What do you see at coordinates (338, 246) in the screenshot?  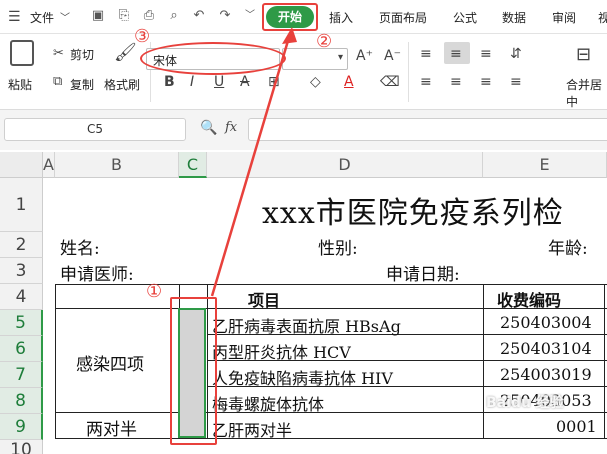 I see `gender-label: 性别:` at bounding box center [338, 246].